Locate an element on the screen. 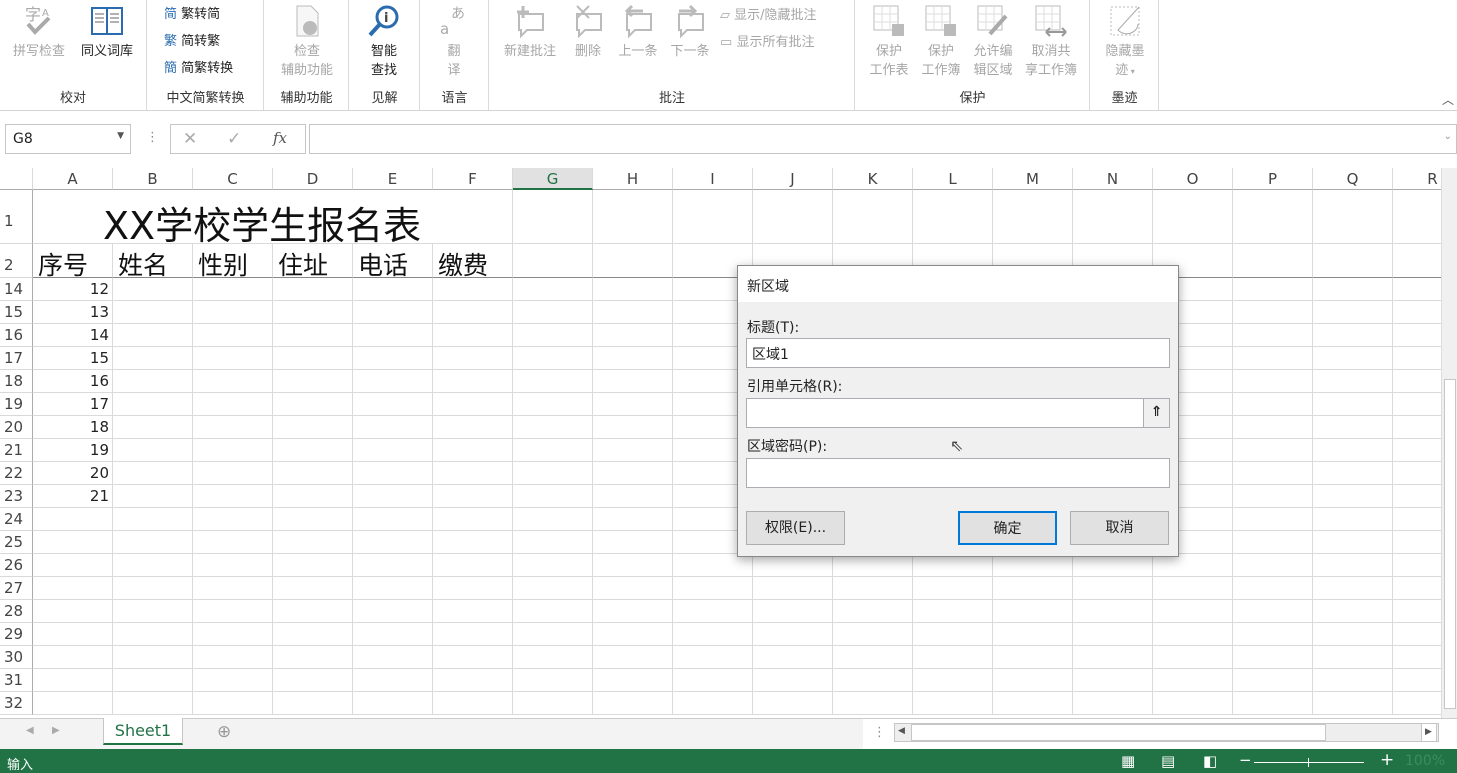 This screenshot has width=1457, height=773. delete-comment-button: 删除 is located at coordinates (588, 30).